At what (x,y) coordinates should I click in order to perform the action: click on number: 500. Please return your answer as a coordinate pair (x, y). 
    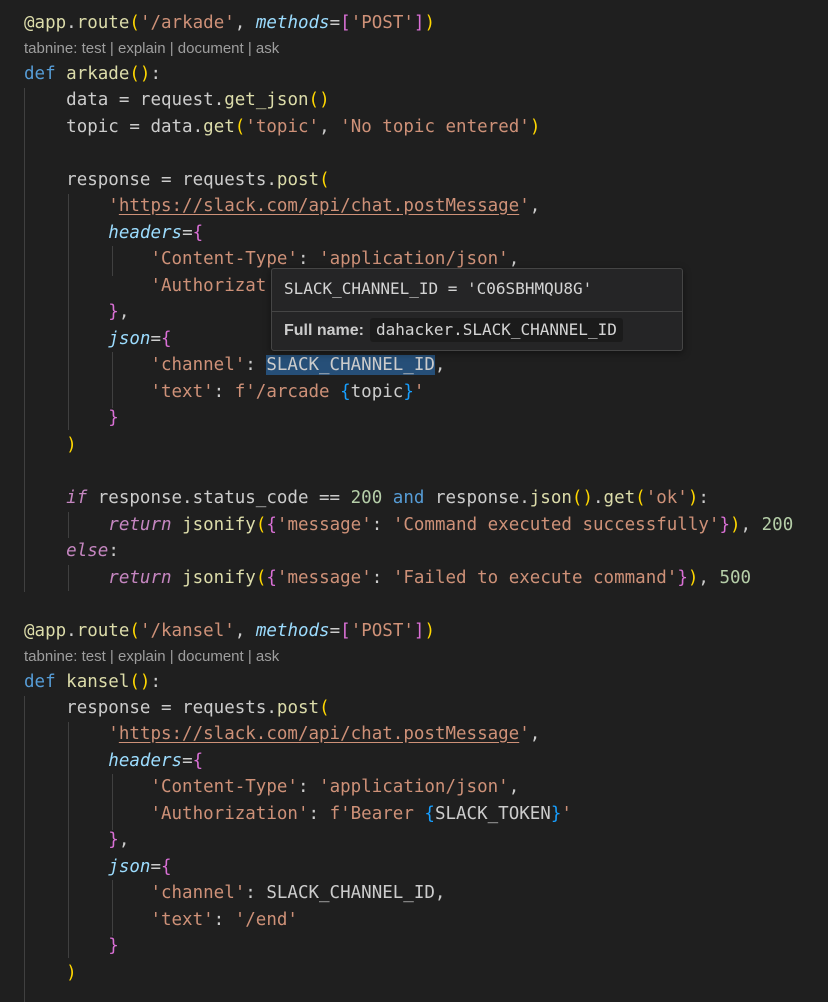
    Looking at the image, I should click on (735, 578).